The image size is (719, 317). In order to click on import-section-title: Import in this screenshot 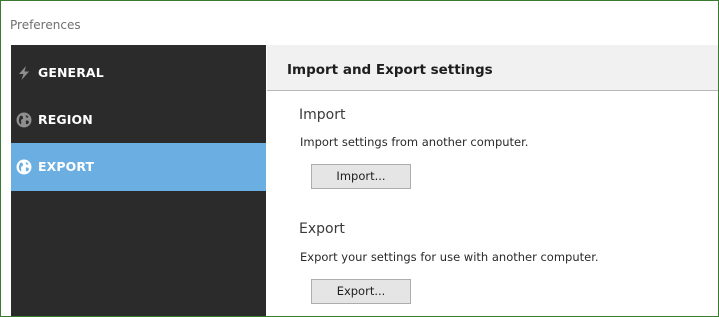, I will do `click(322, 115)`.